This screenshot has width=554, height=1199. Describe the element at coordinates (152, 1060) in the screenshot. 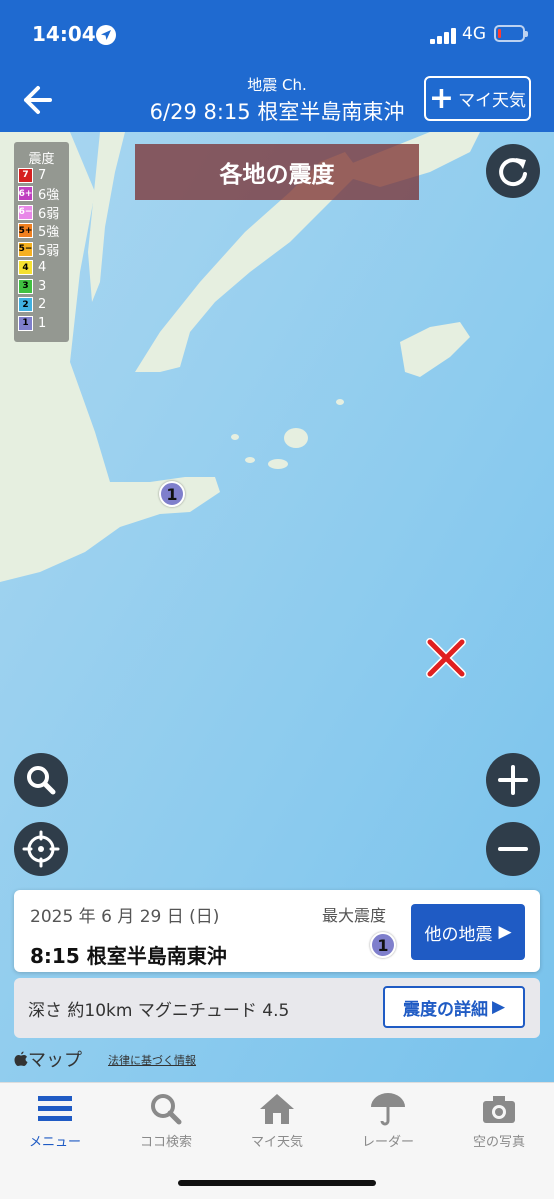

I see `legal-info-link: 法律に基づく情報` at that location.